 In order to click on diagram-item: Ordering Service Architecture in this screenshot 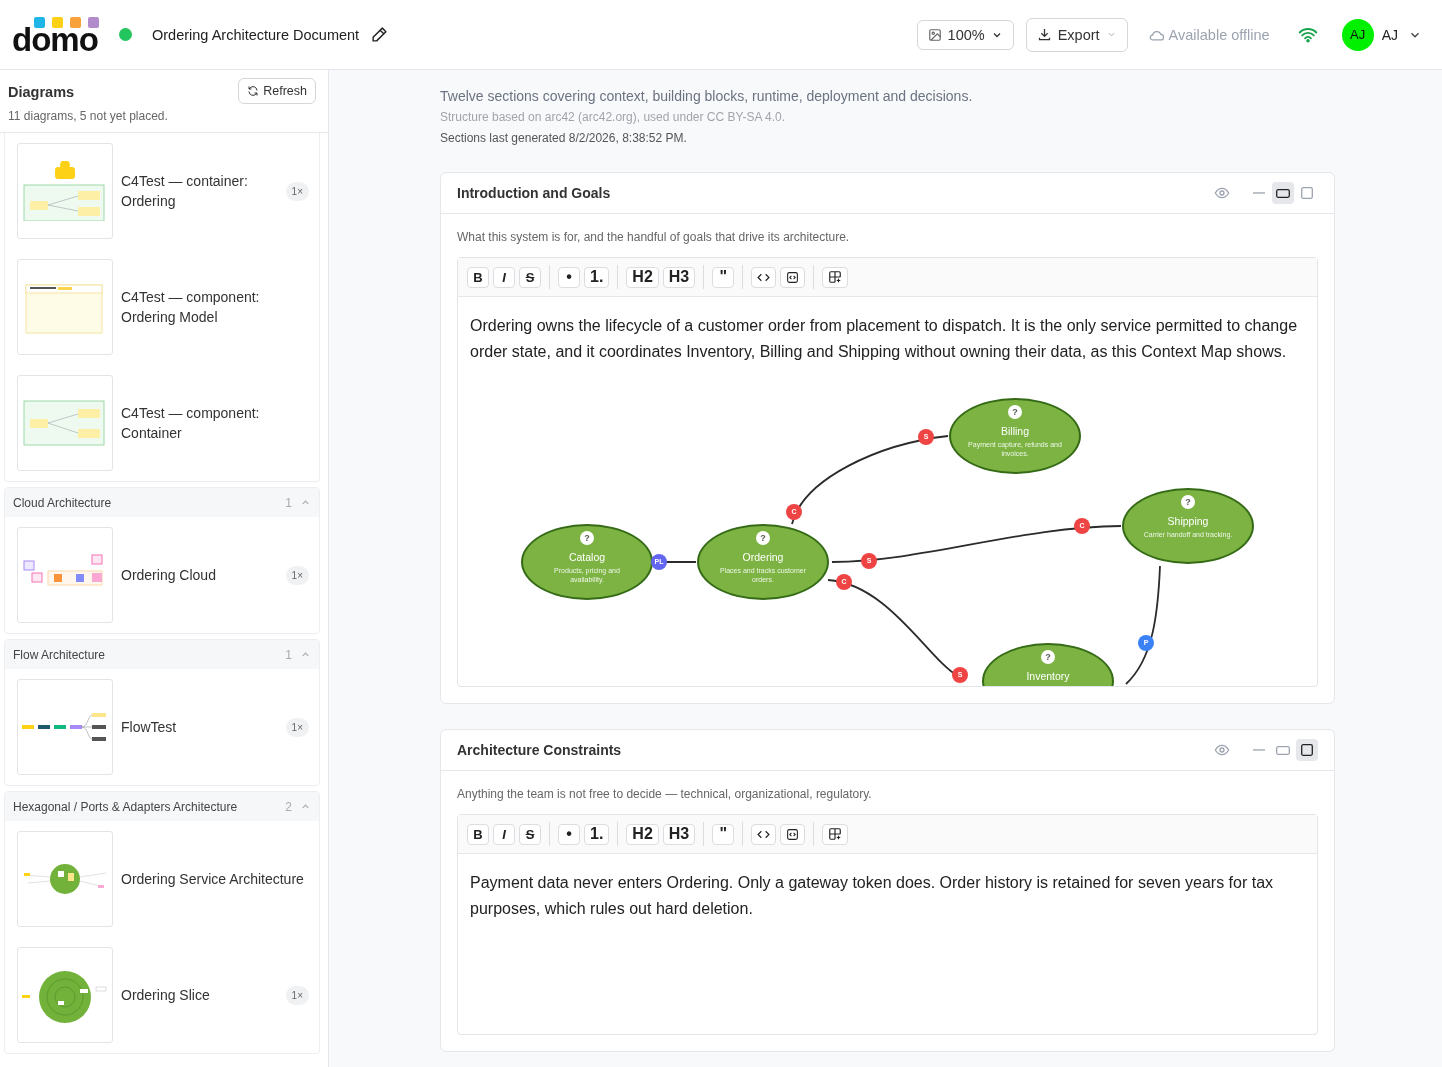, I will do `click(162, 879)`.